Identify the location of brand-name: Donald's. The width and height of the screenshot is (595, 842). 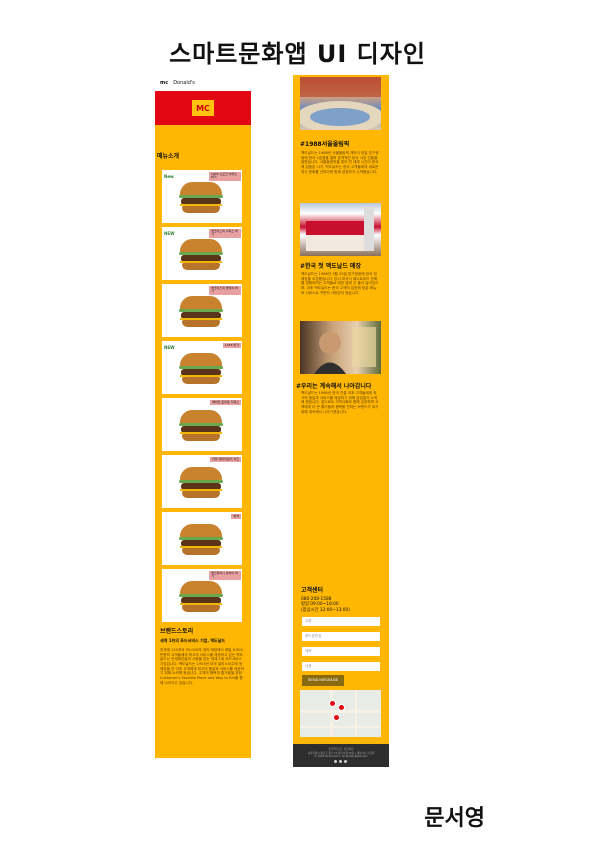
(184, 83).